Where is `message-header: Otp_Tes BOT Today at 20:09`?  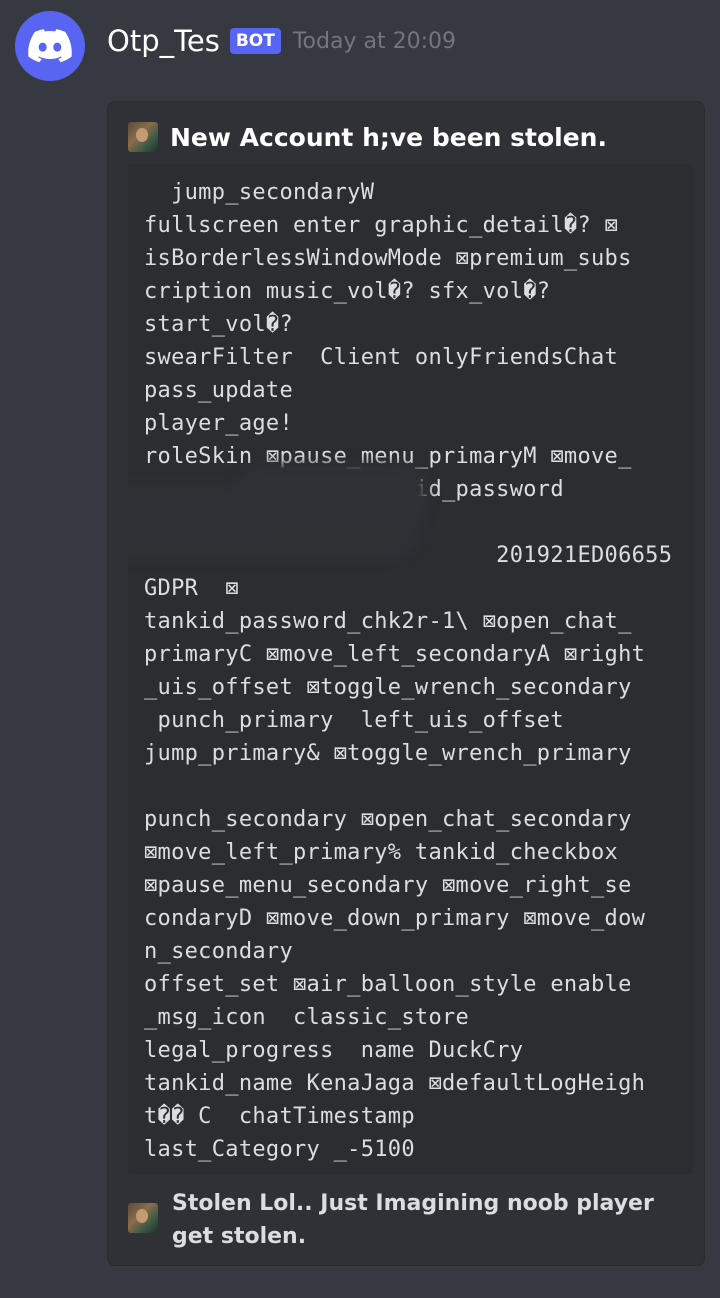 message-header: Otp_Tes BOT Today at 20:09 is located at coordinates (281, 41).